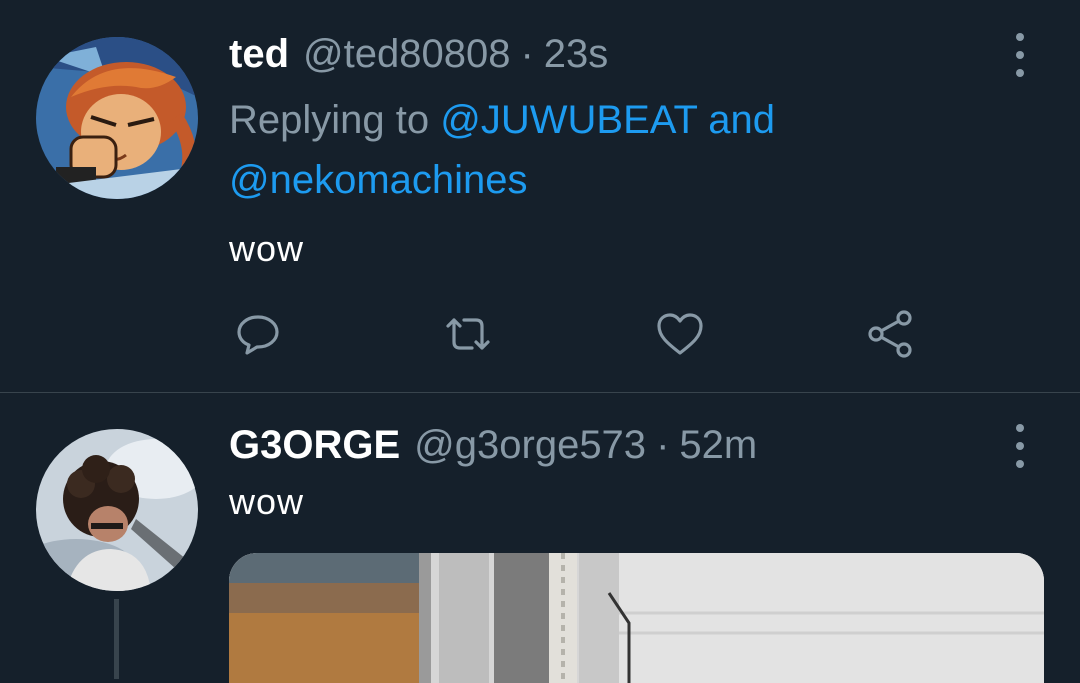 This screenshot has height=683, width=1080. What do you see at coordinates (378, 180) in the screenshot?
I see `mention-link: @nekomachines` at bounding box center [378, 180].